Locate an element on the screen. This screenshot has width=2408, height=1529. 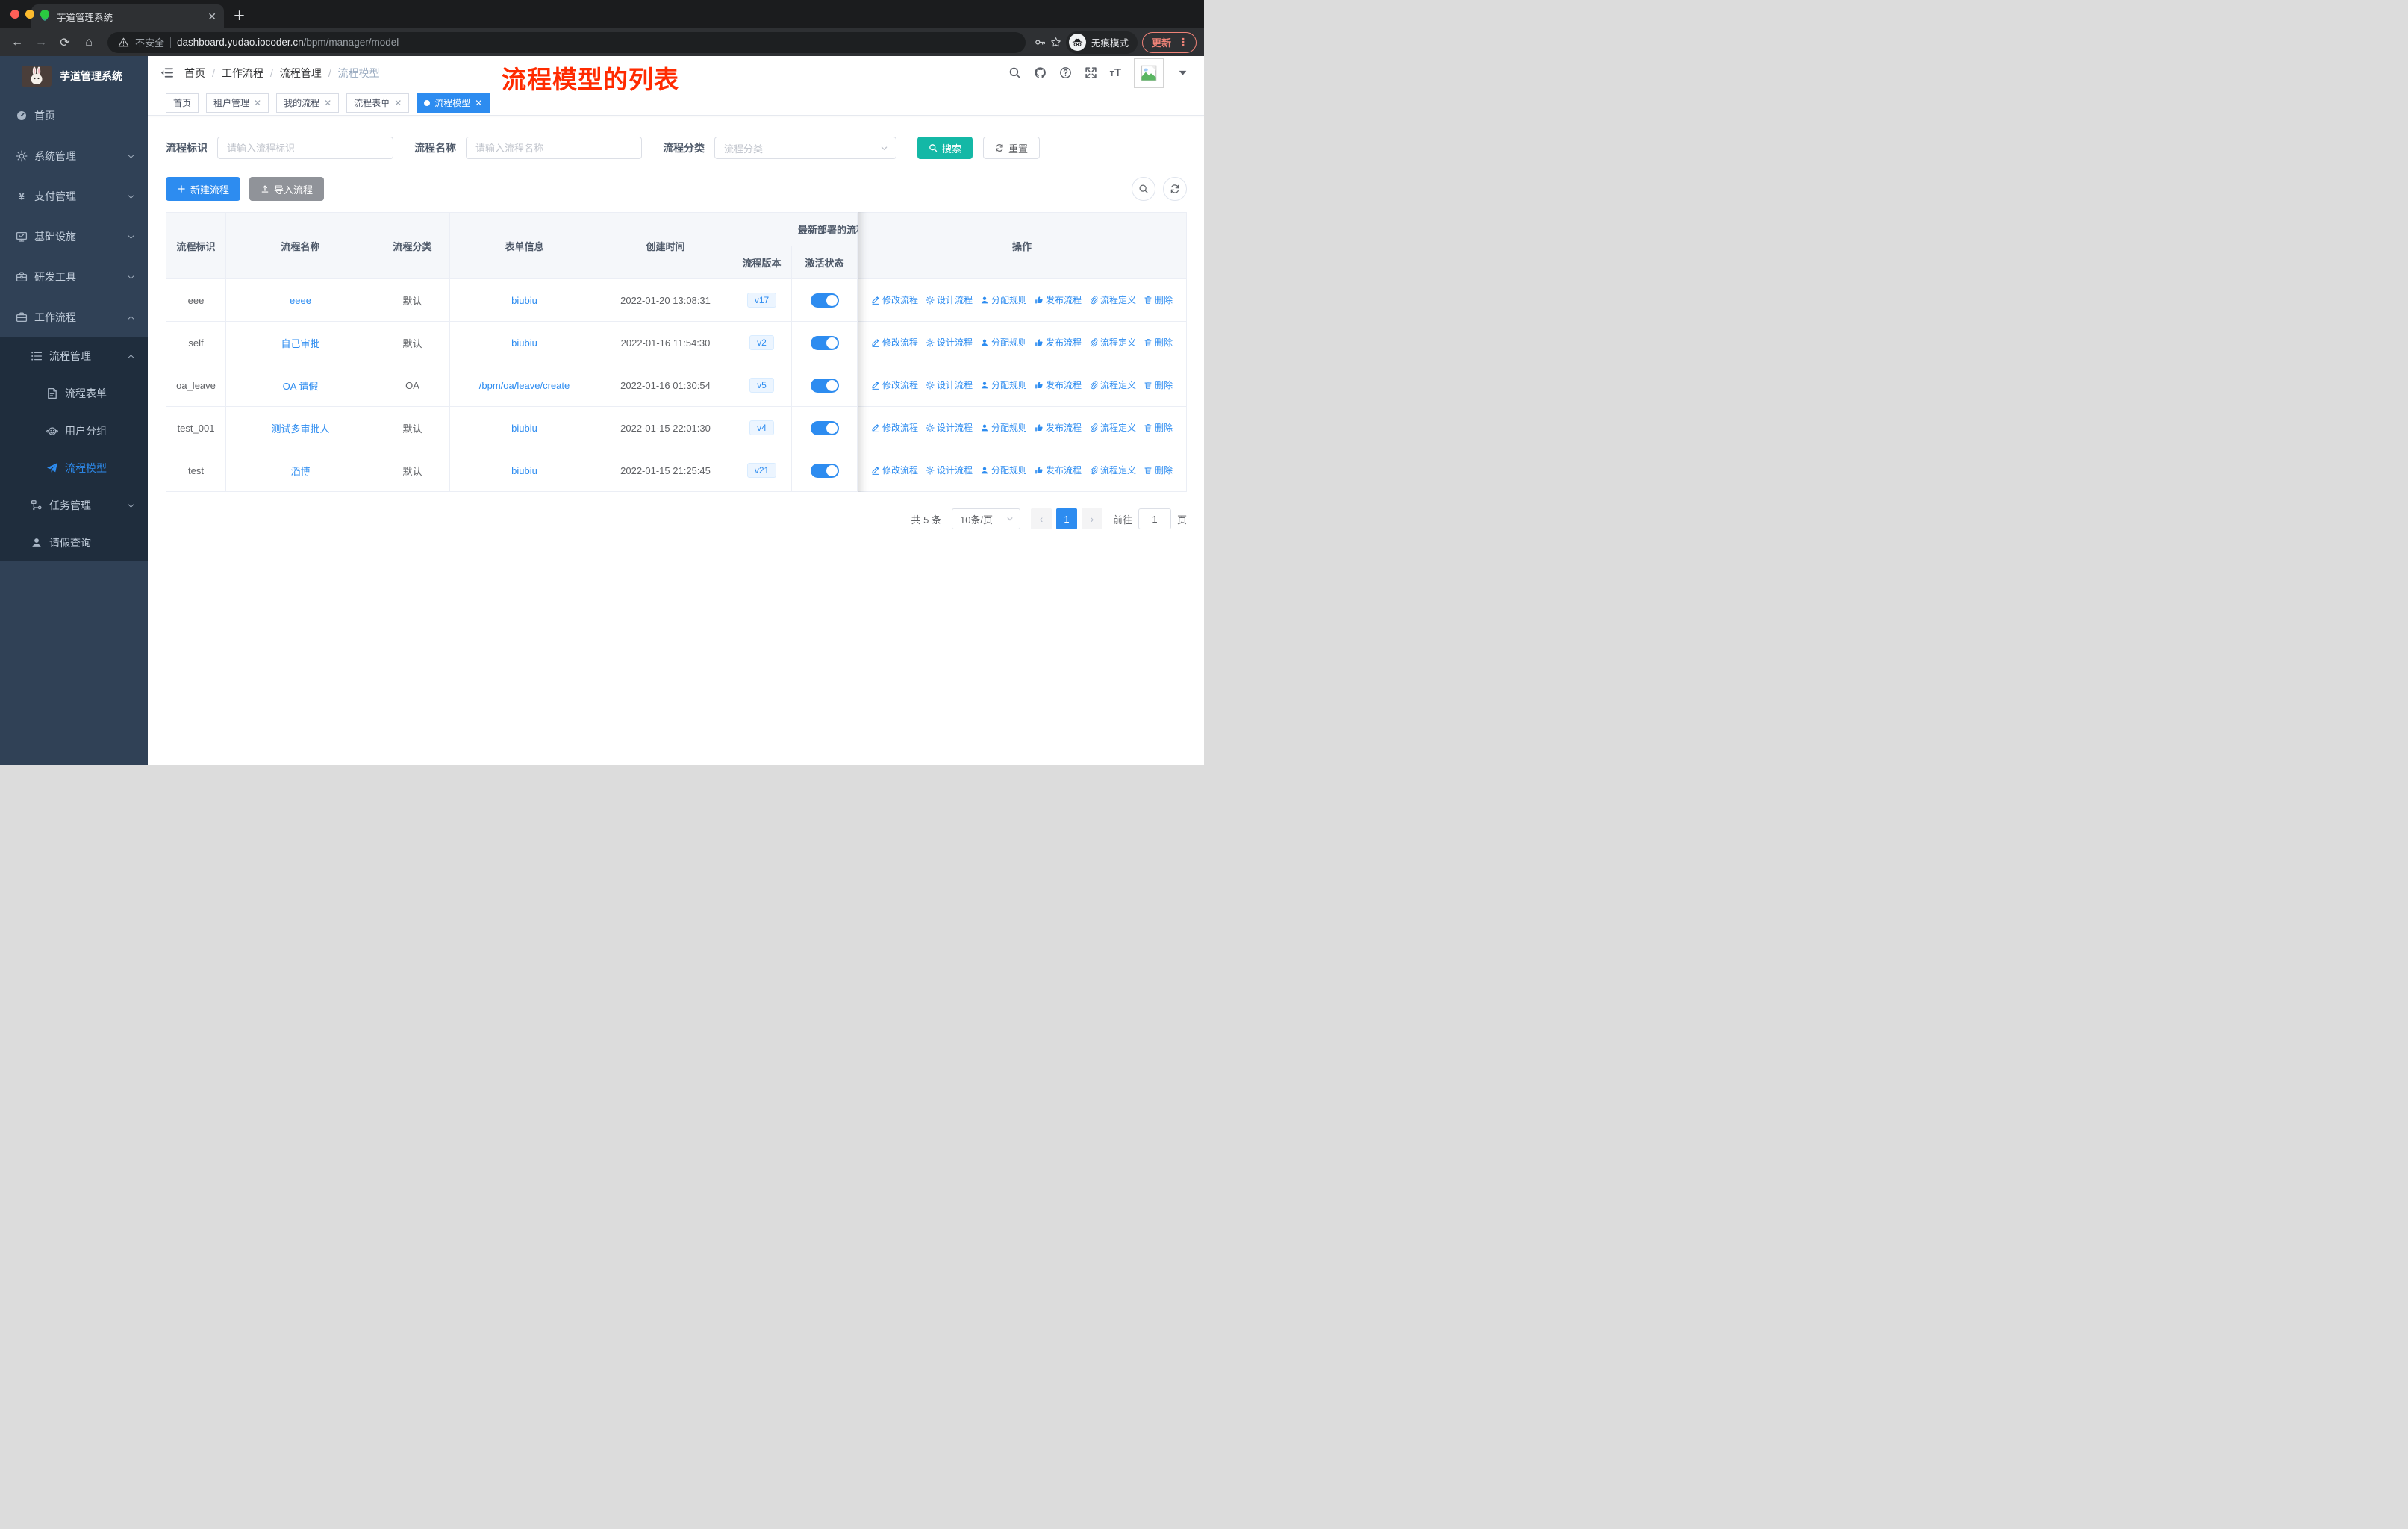
process-name-link: 自己审批 is located at coordinates (300, 344).